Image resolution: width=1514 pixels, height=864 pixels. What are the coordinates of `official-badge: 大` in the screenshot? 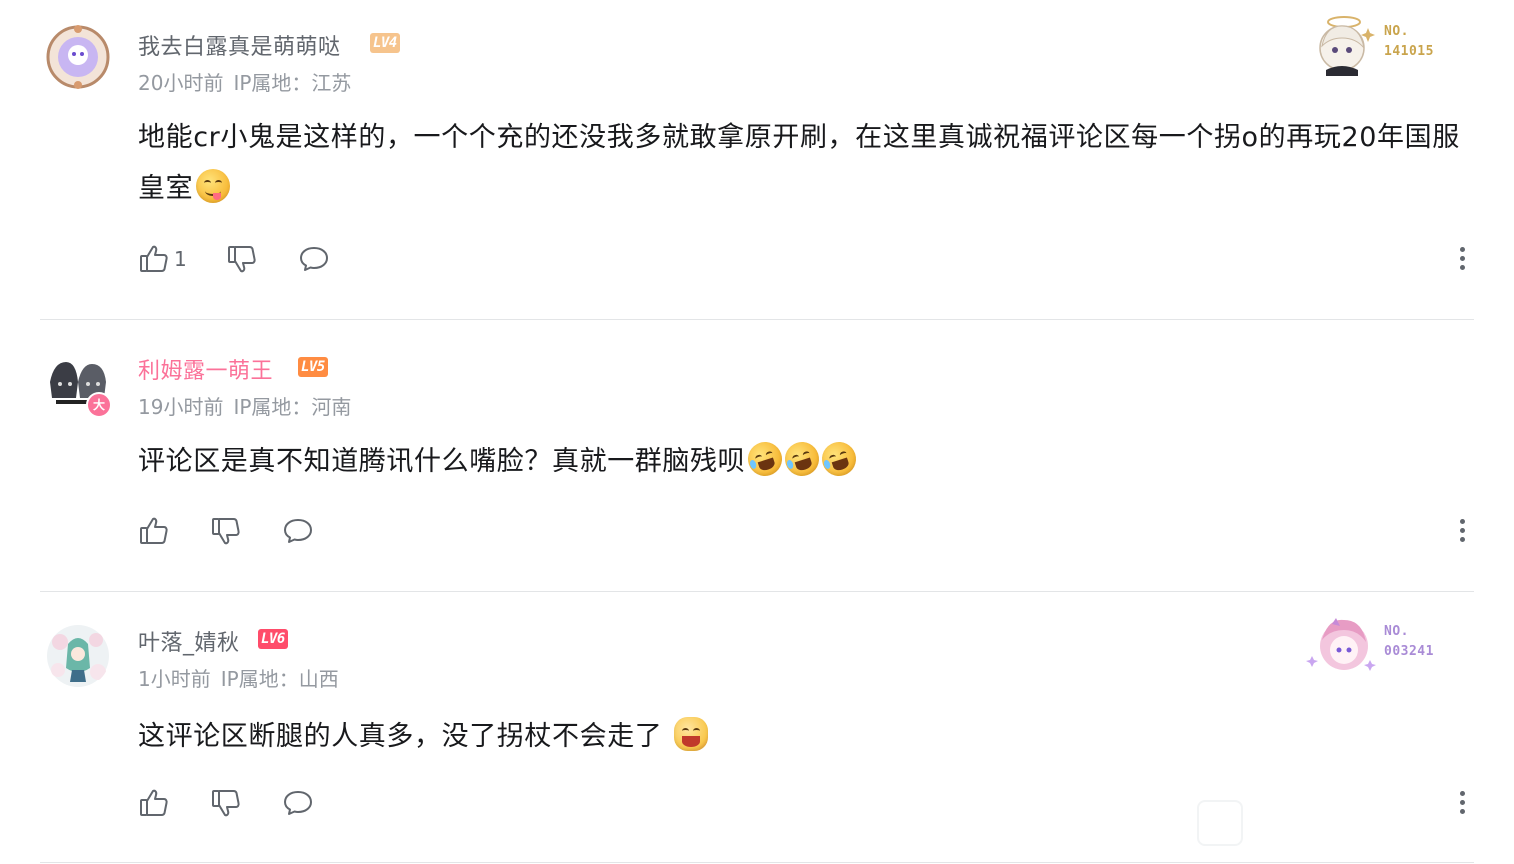 It's located at (99, 405).